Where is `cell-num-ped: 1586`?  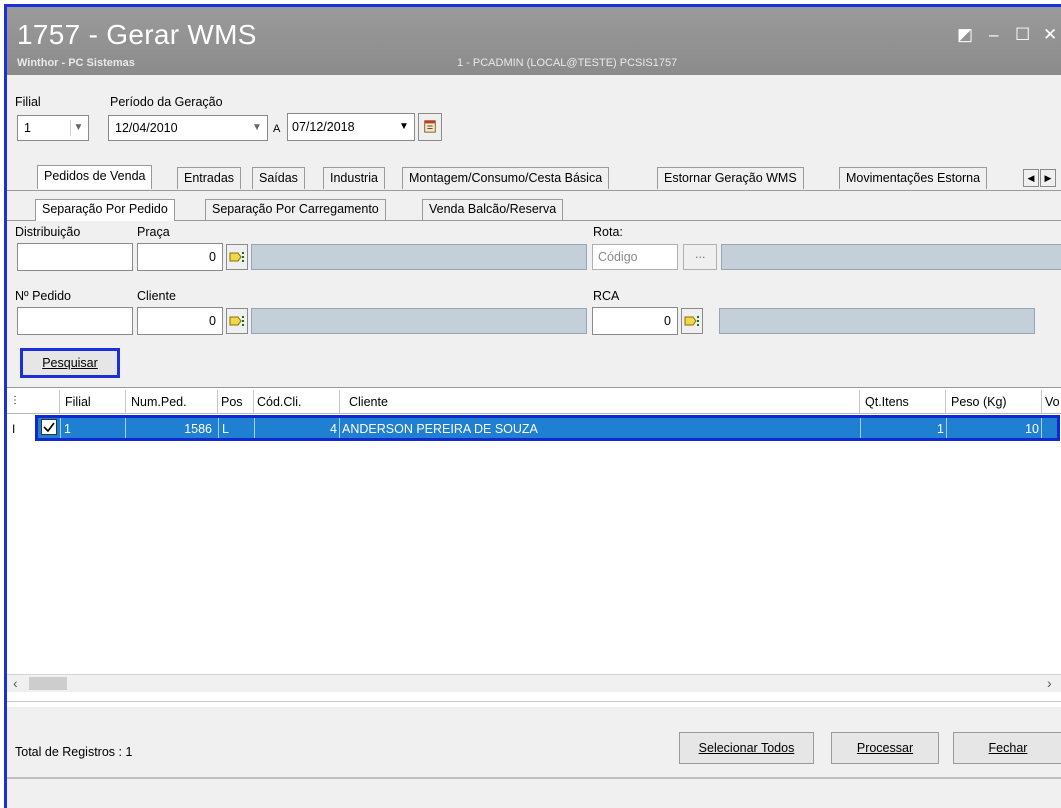
cell-num-ped: 1586 is located at coordinates (198, 429).